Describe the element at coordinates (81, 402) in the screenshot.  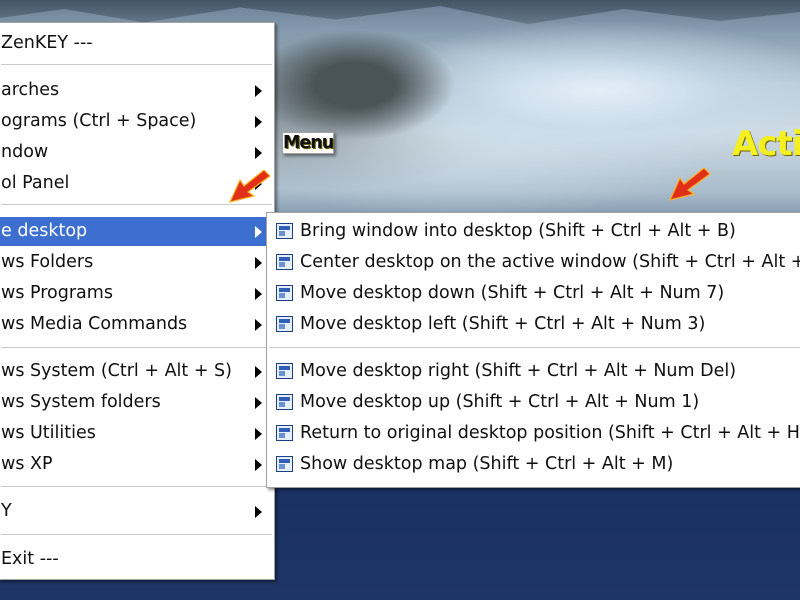
I see `menu-item-label: ws System folders` at that location.